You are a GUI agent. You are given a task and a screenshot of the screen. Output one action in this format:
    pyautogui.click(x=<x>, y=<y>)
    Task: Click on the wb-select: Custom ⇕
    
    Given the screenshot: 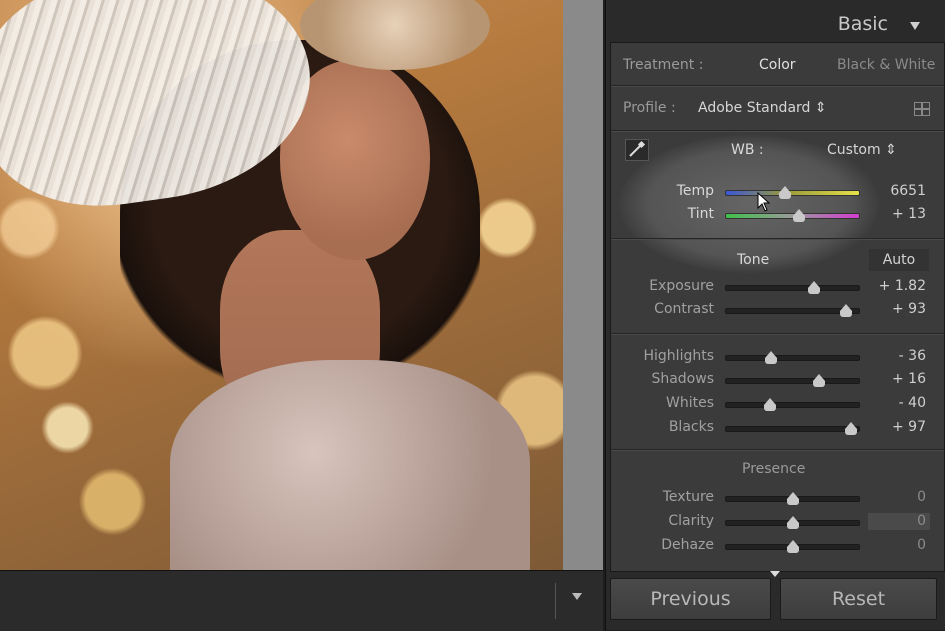 What is the action you would take?
    pyautogui.click(x=862, y=150)
    